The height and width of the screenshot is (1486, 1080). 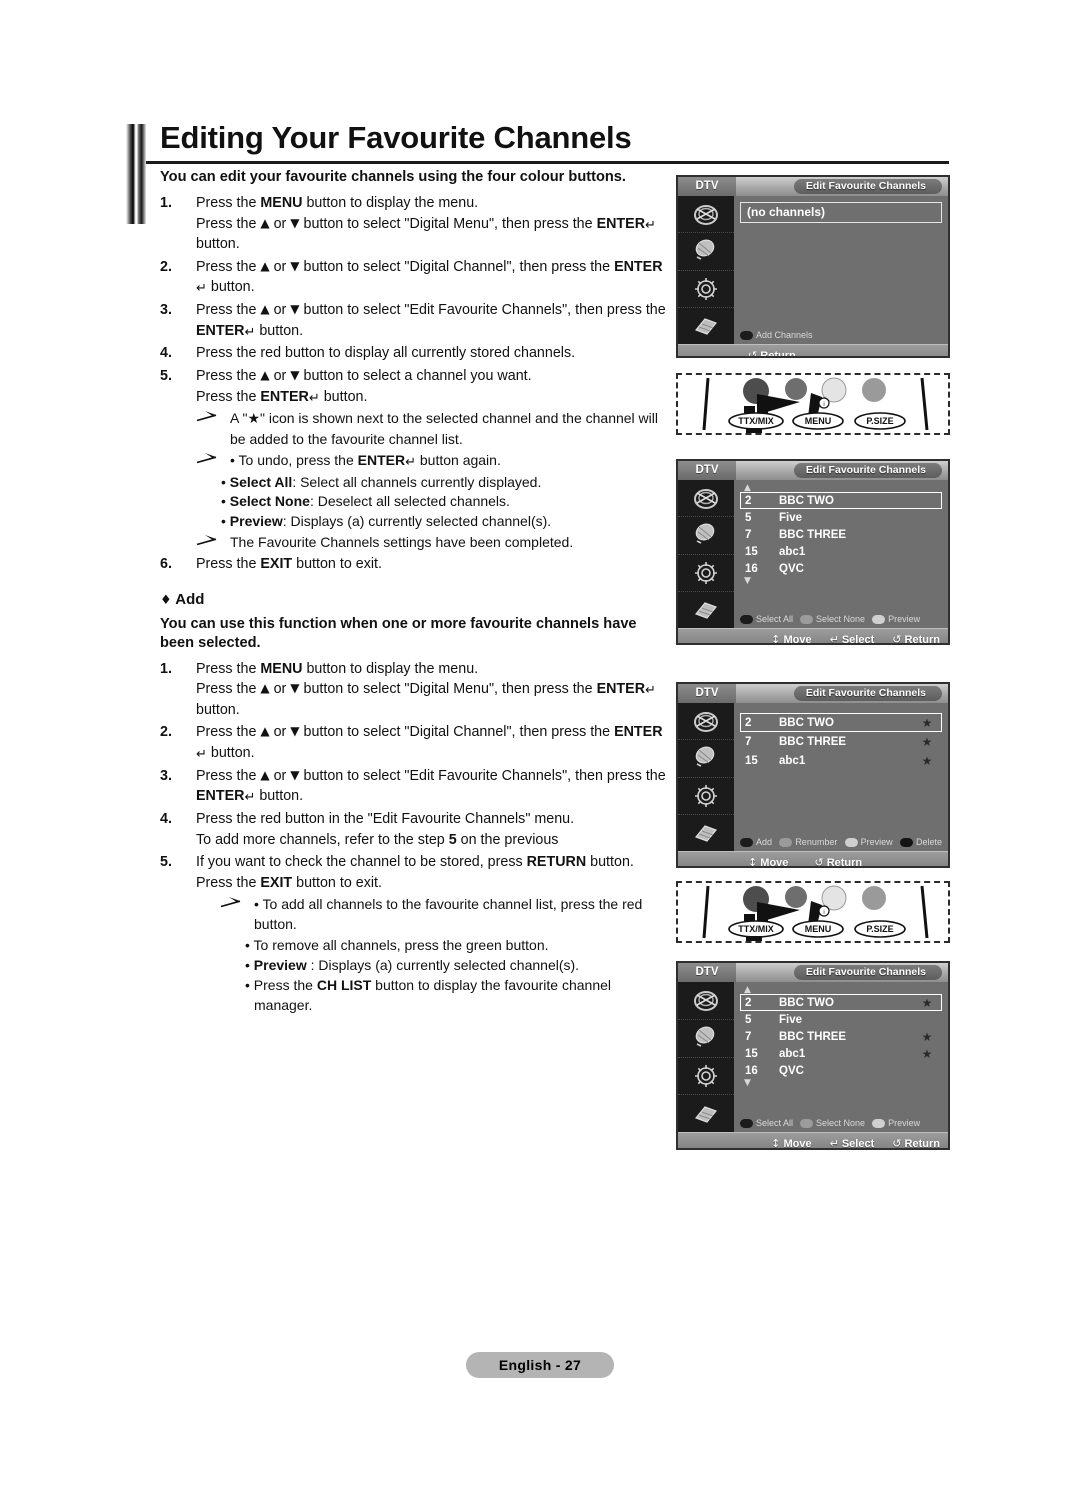 I want to click on colour-button-row: Select All Select None Preview, so click(x=841, y=1123).